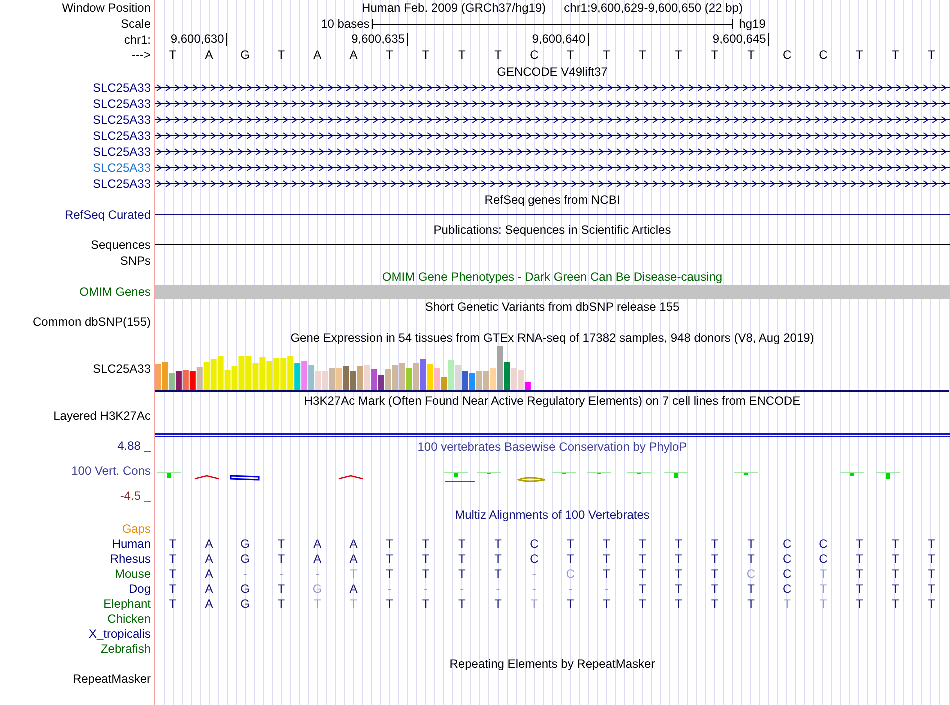 The width and height of the screenshot is (950, 705). What do you see at coordinates (454, 8) in the screenshot?
I see `assembly-text: Human Feb. 2009 (GRCh37/hg19)` at bounding box center [454, 8].